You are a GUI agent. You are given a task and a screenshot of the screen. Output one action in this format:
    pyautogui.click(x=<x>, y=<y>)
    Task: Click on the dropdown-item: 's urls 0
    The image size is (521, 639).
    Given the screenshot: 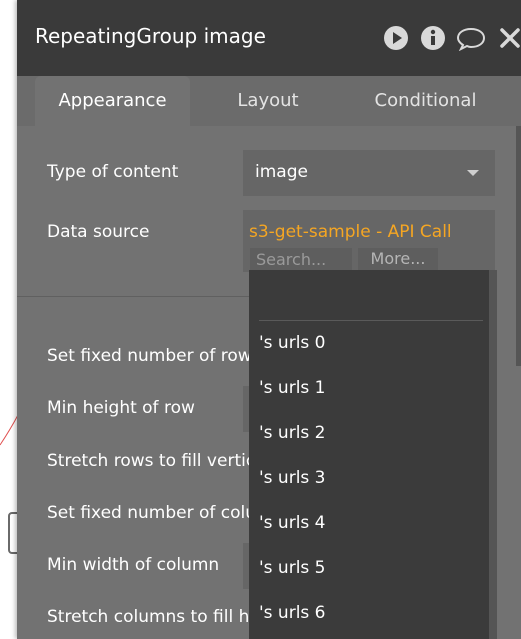 What is the action you would take?
    pyautogui.click(x=292, y=343)
    